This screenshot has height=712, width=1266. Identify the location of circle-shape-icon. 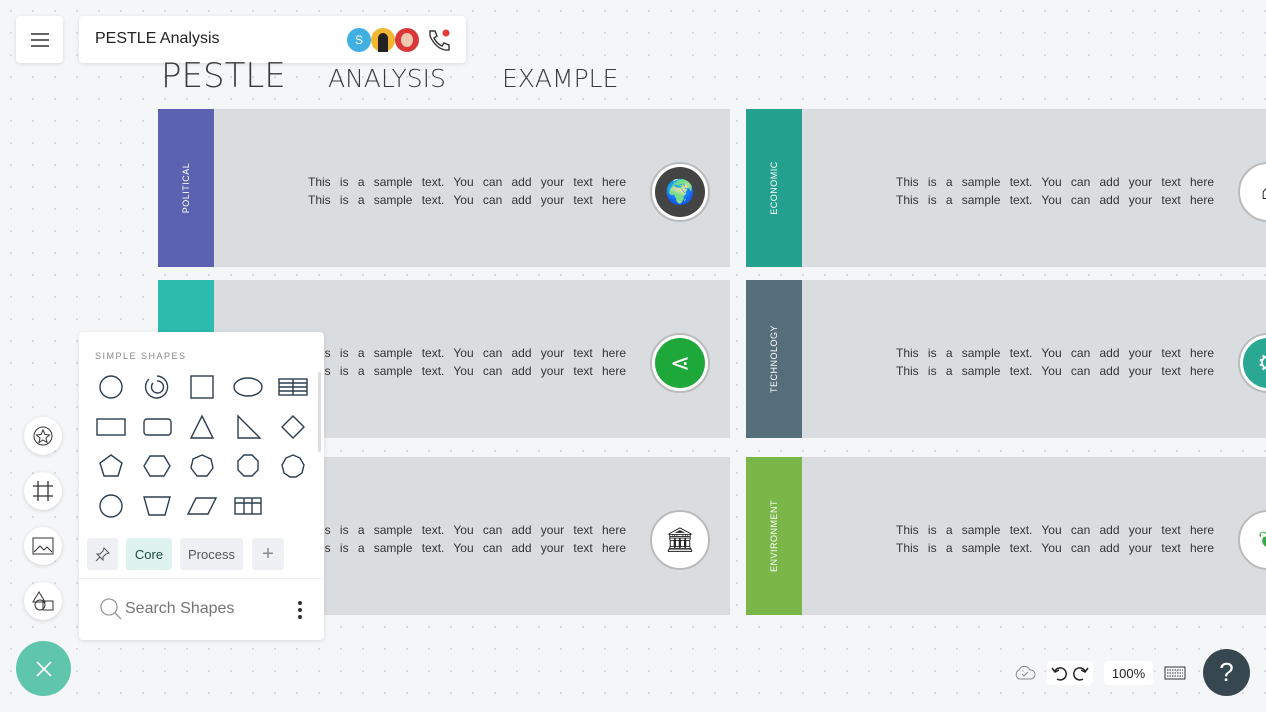
(111, 387).